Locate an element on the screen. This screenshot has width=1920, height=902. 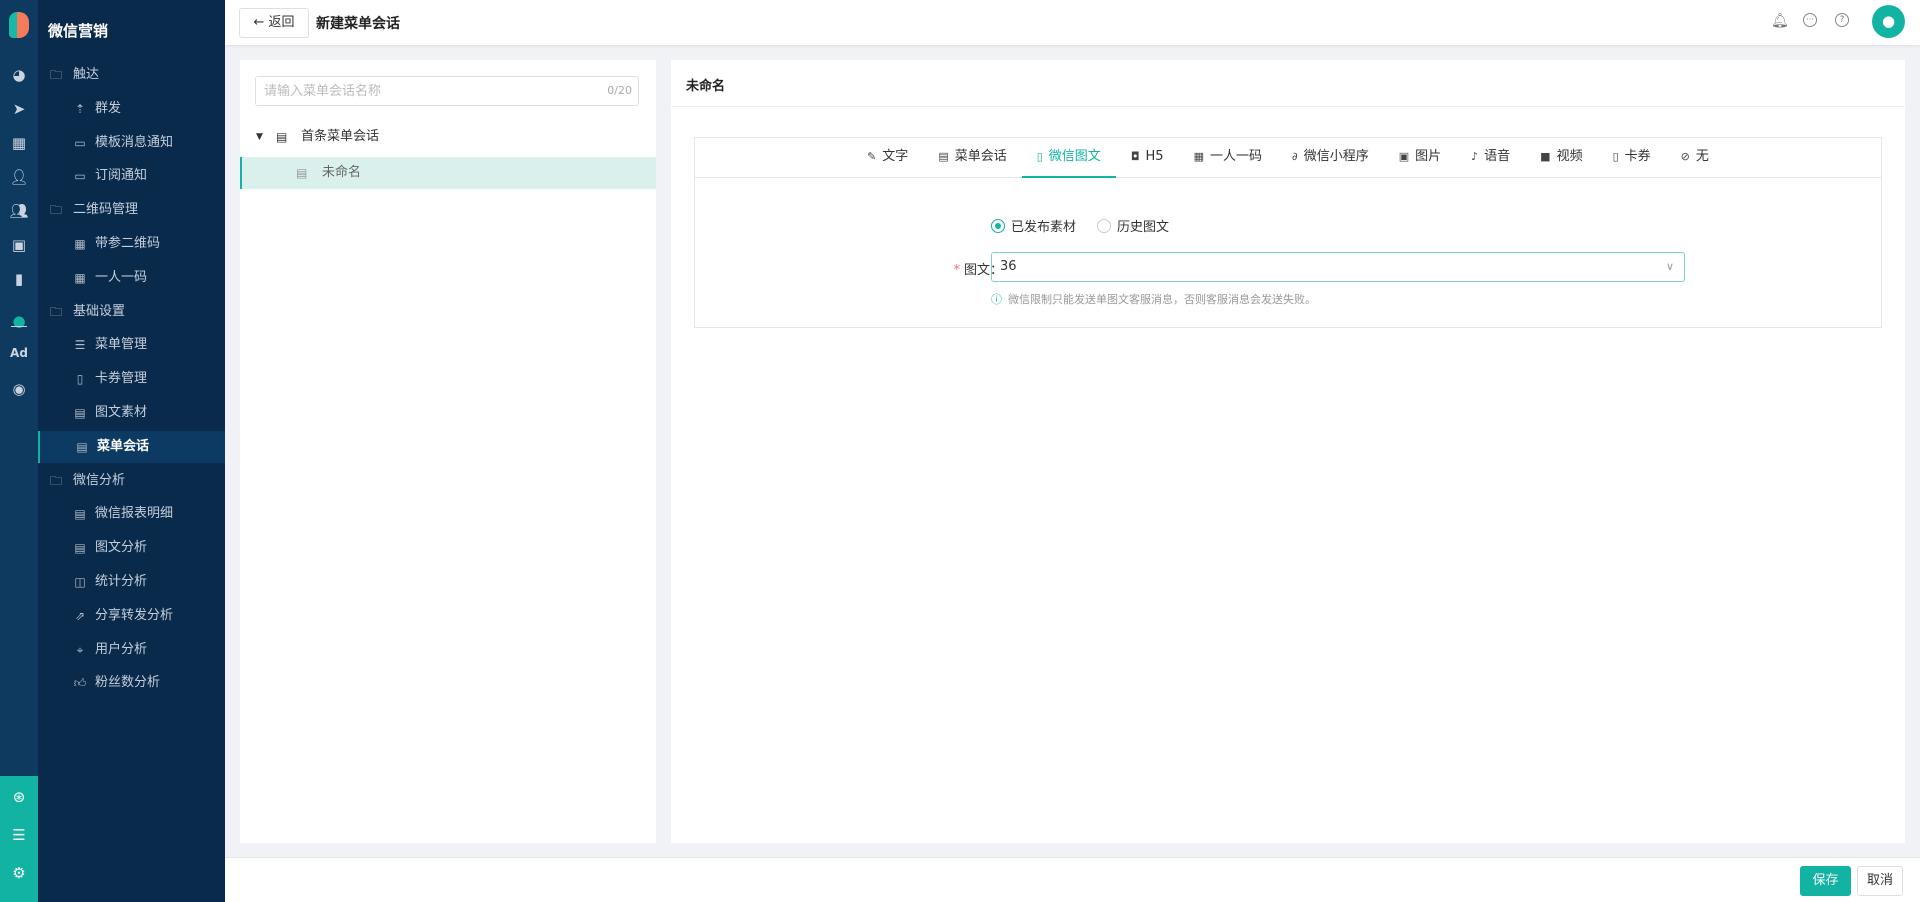
tab-10: ⊘ 无 is located at coordinates (1695, 158).